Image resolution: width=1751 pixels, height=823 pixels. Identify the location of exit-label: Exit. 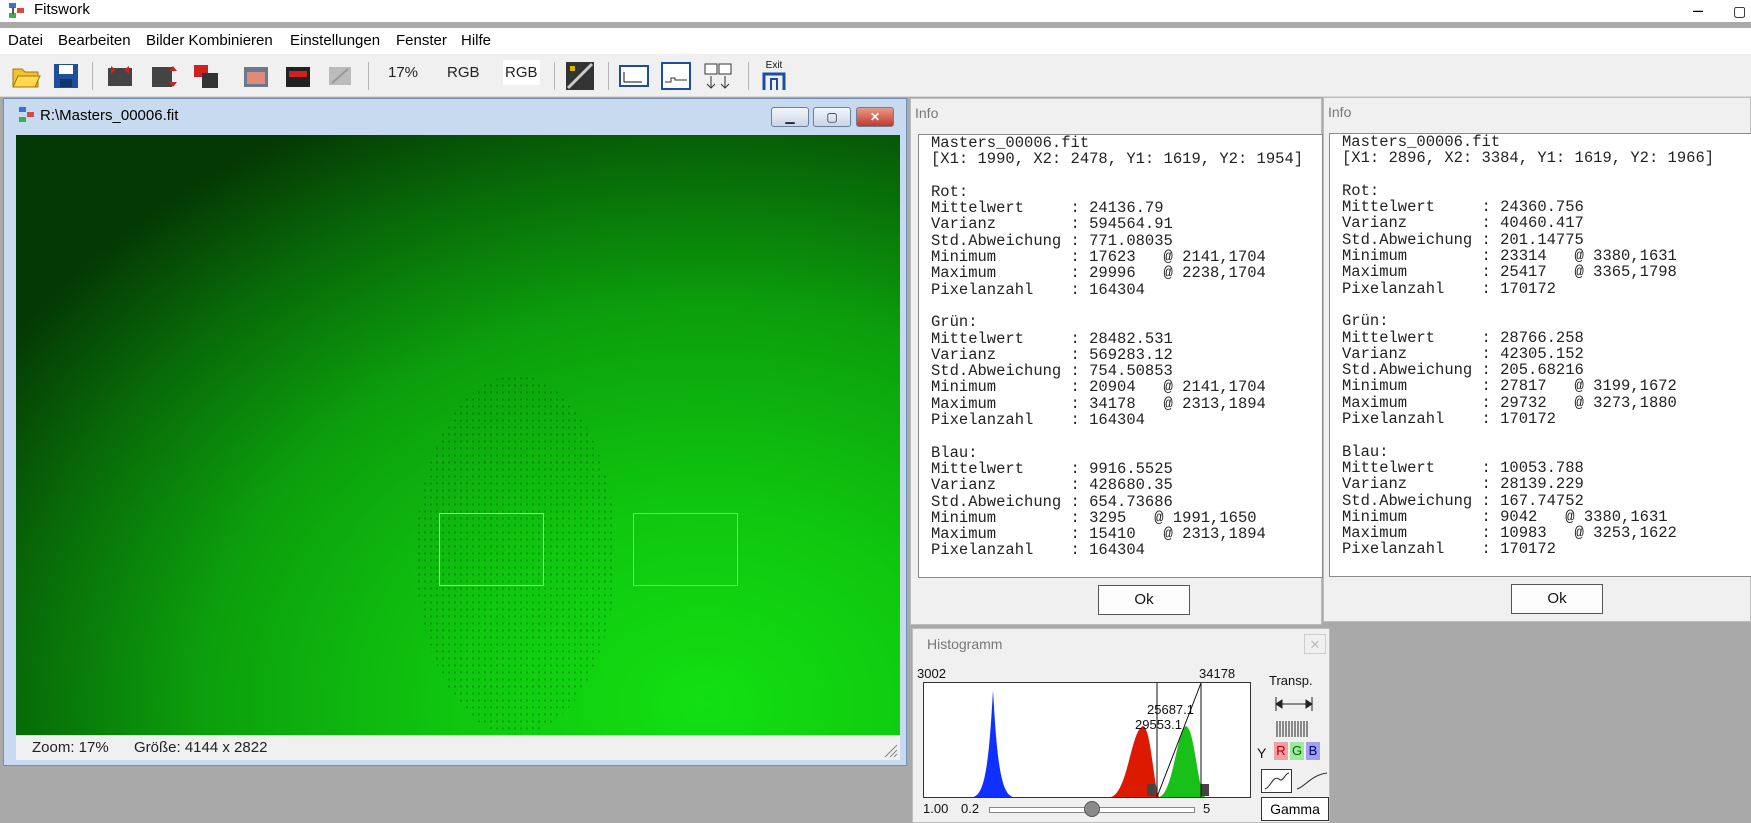
(774, 65).